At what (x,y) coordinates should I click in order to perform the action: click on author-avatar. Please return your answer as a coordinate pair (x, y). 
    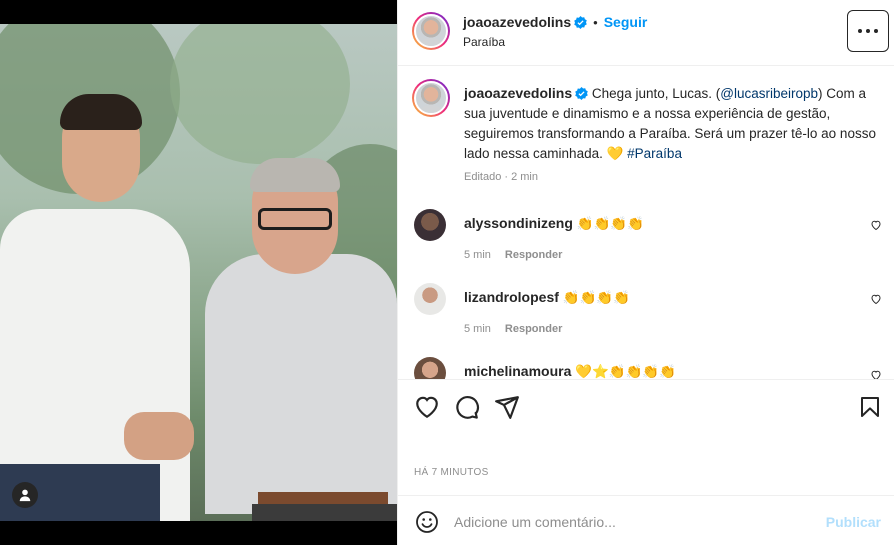
    Looking at the image, I should click on (431, 31).